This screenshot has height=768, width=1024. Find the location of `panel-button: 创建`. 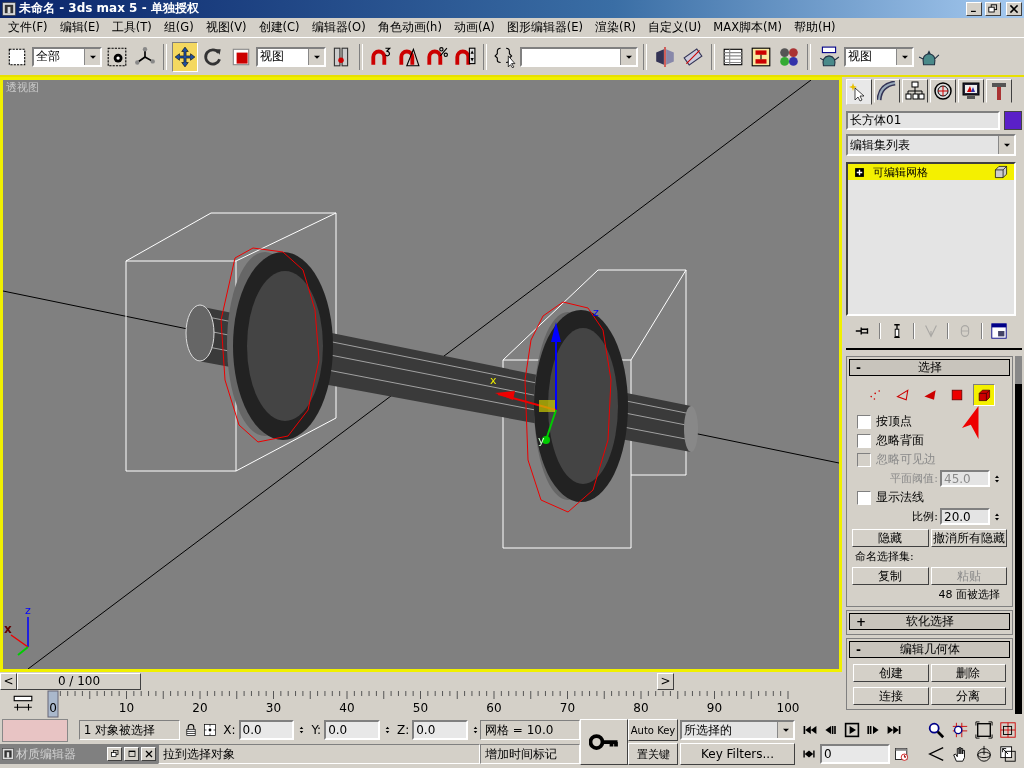

panel-button: 创建 is located at coordinates (891, 673).